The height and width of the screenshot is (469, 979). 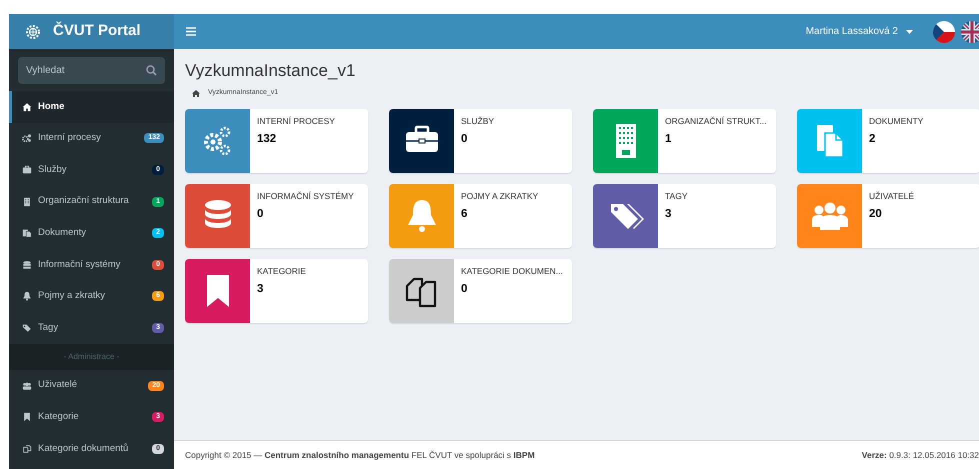 I want to click on bookmark-icon, so click(x=27, y=417).